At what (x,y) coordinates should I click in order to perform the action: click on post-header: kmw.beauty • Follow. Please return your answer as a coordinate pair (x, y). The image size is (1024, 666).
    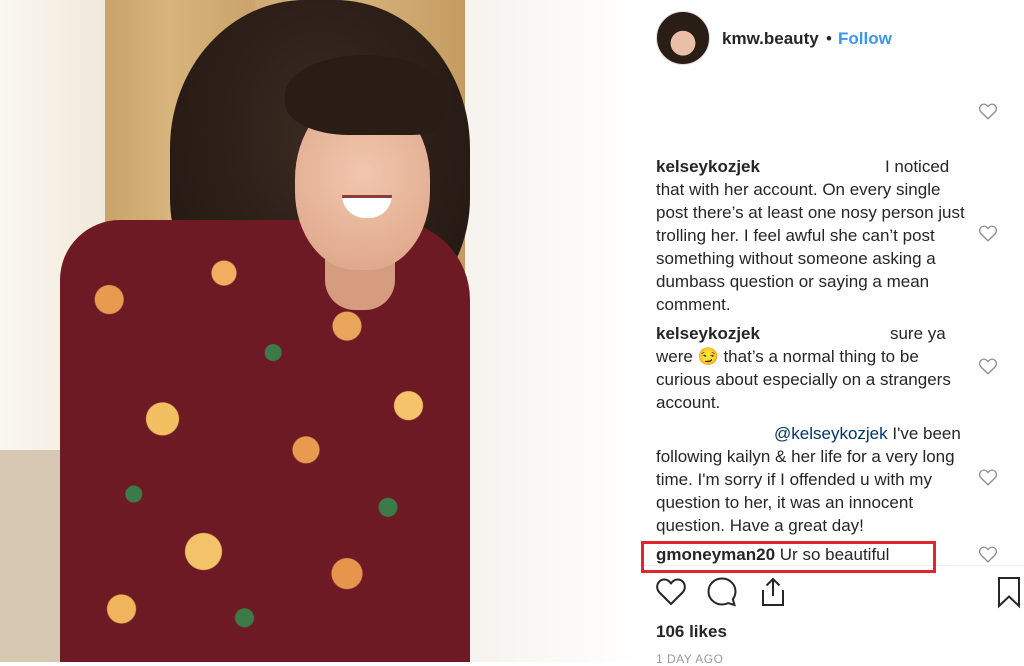
    Looking at the image, I should click on (832, 40).